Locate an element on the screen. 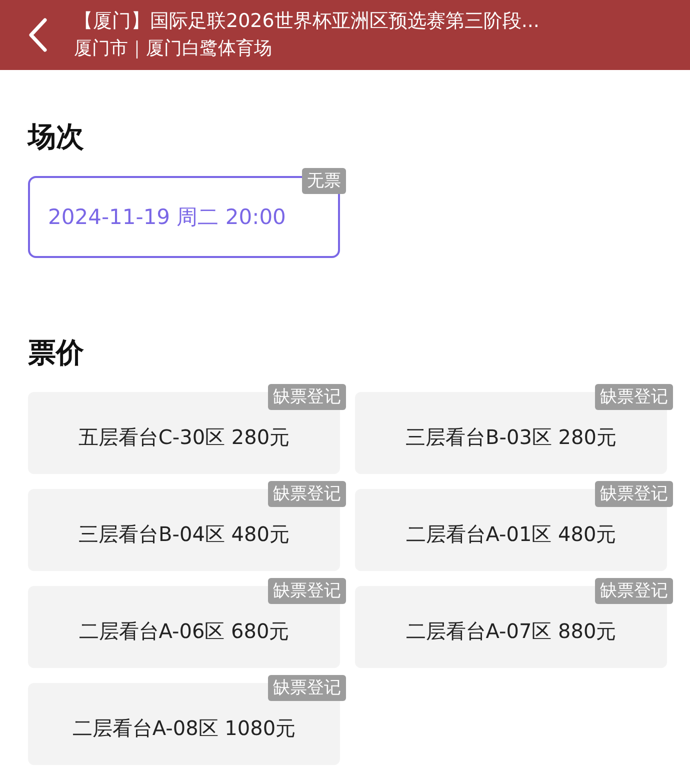 This screenshot has width=690, height=779. status-badge: 无票 is located at coordinates (324, 181).